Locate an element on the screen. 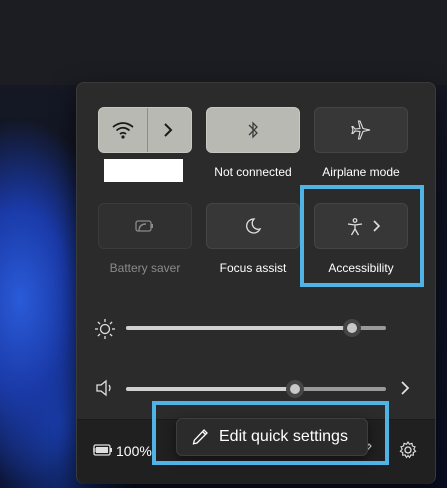  wifi-network-label is located at coordinates (143, 170).